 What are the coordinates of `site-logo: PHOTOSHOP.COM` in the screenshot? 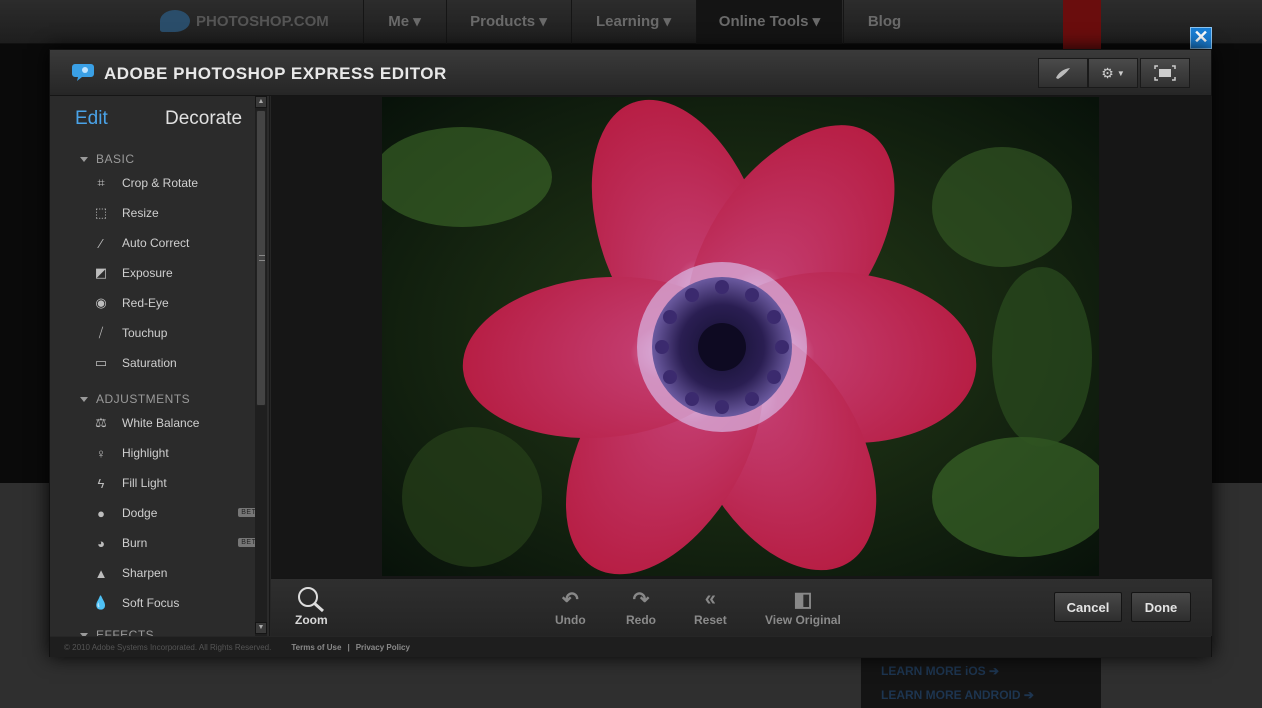 It's located at (244, 21).